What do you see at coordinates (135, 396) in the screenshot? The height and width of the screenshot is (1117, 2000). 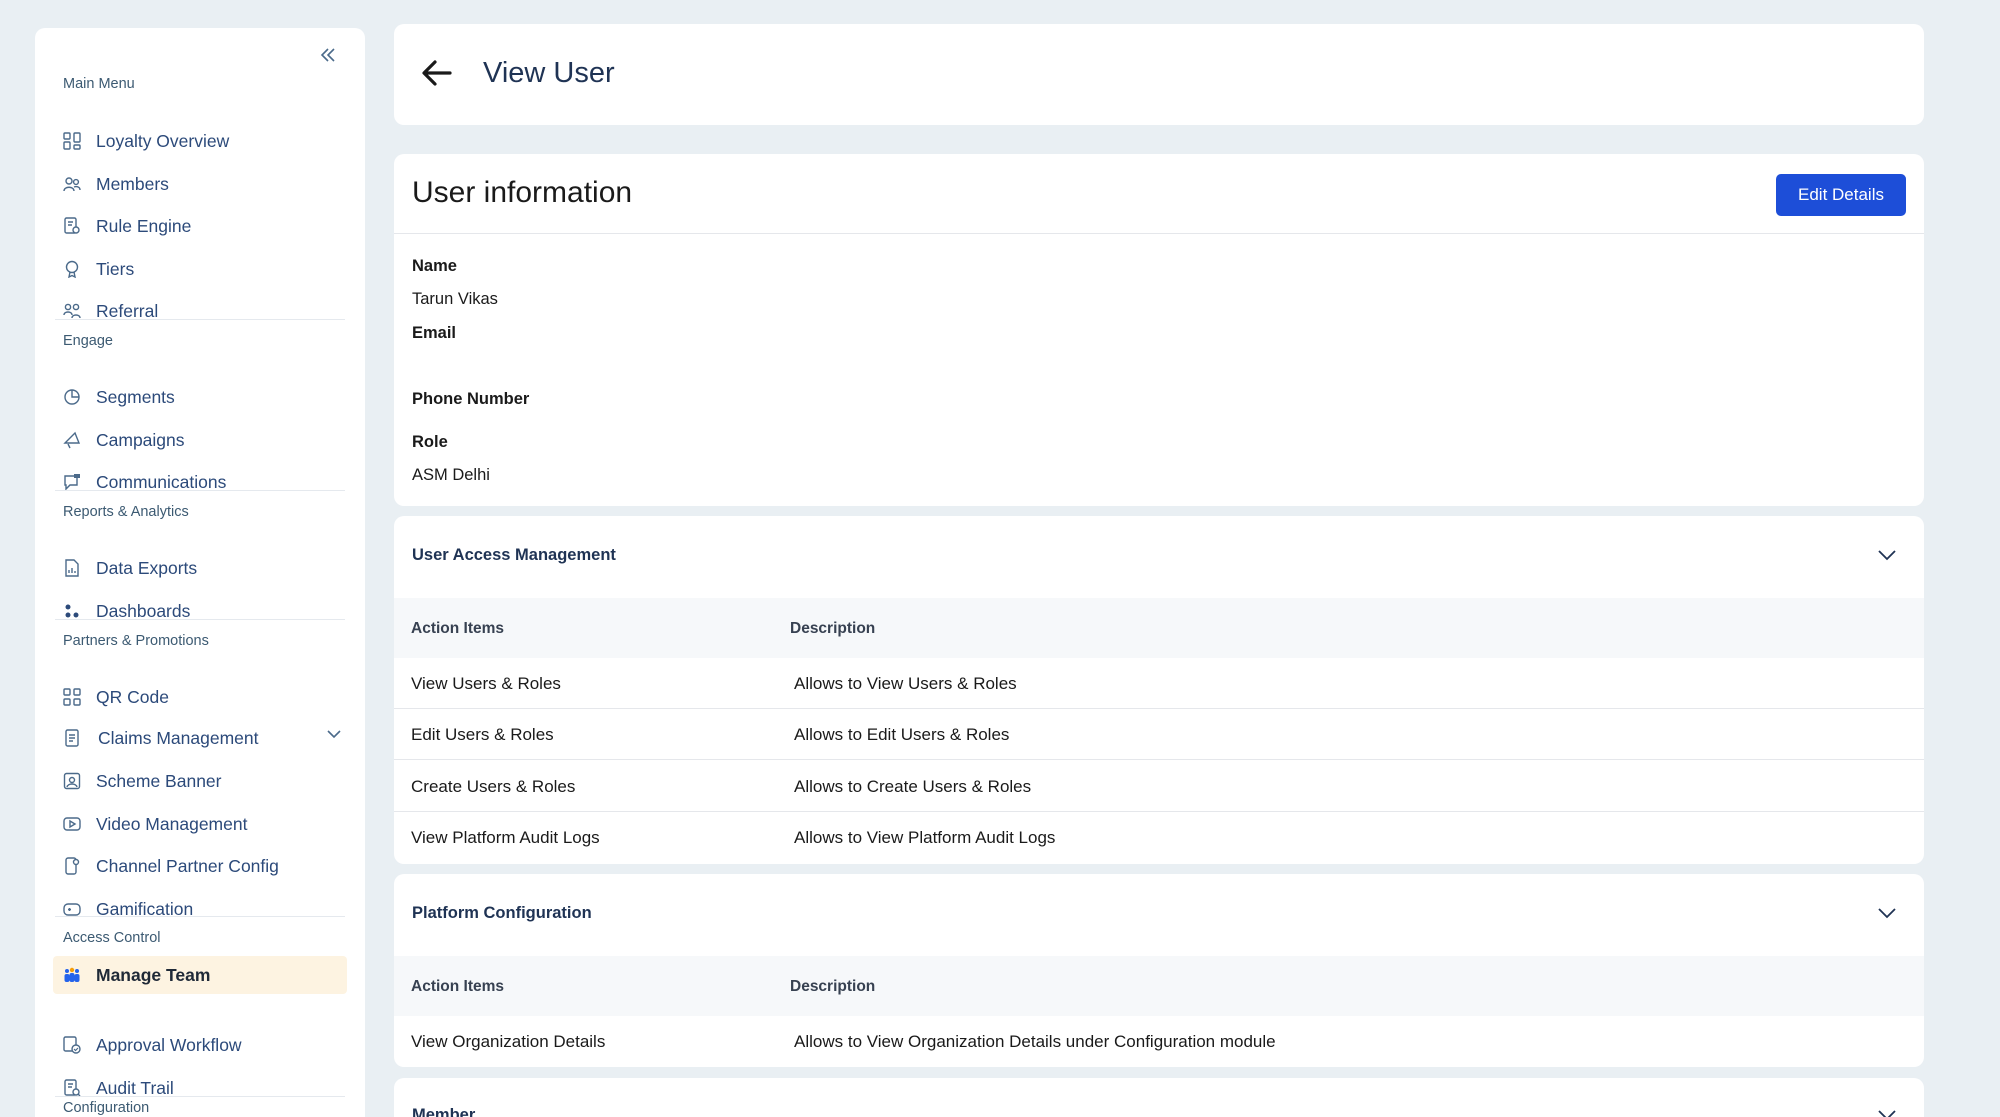 I see `sidebar-item-label: Segments` at bounding box center [135, 396].